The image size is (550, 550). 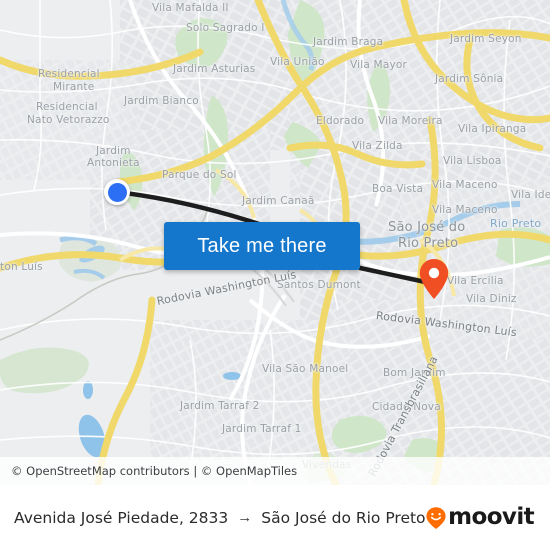 I want to click on map-pin-icon, so click(x=434, y=279).